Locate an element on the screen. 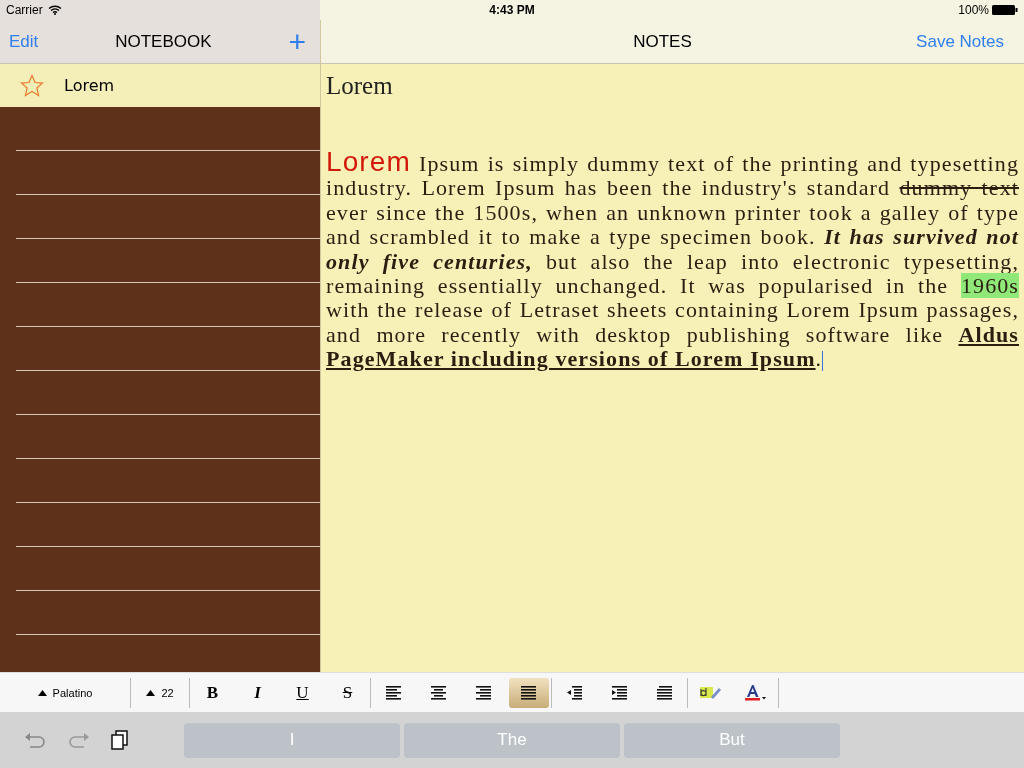 The height and width of the screenshot is (768, 1024). notes-title: NOTES is located at coordinates (662, 41).